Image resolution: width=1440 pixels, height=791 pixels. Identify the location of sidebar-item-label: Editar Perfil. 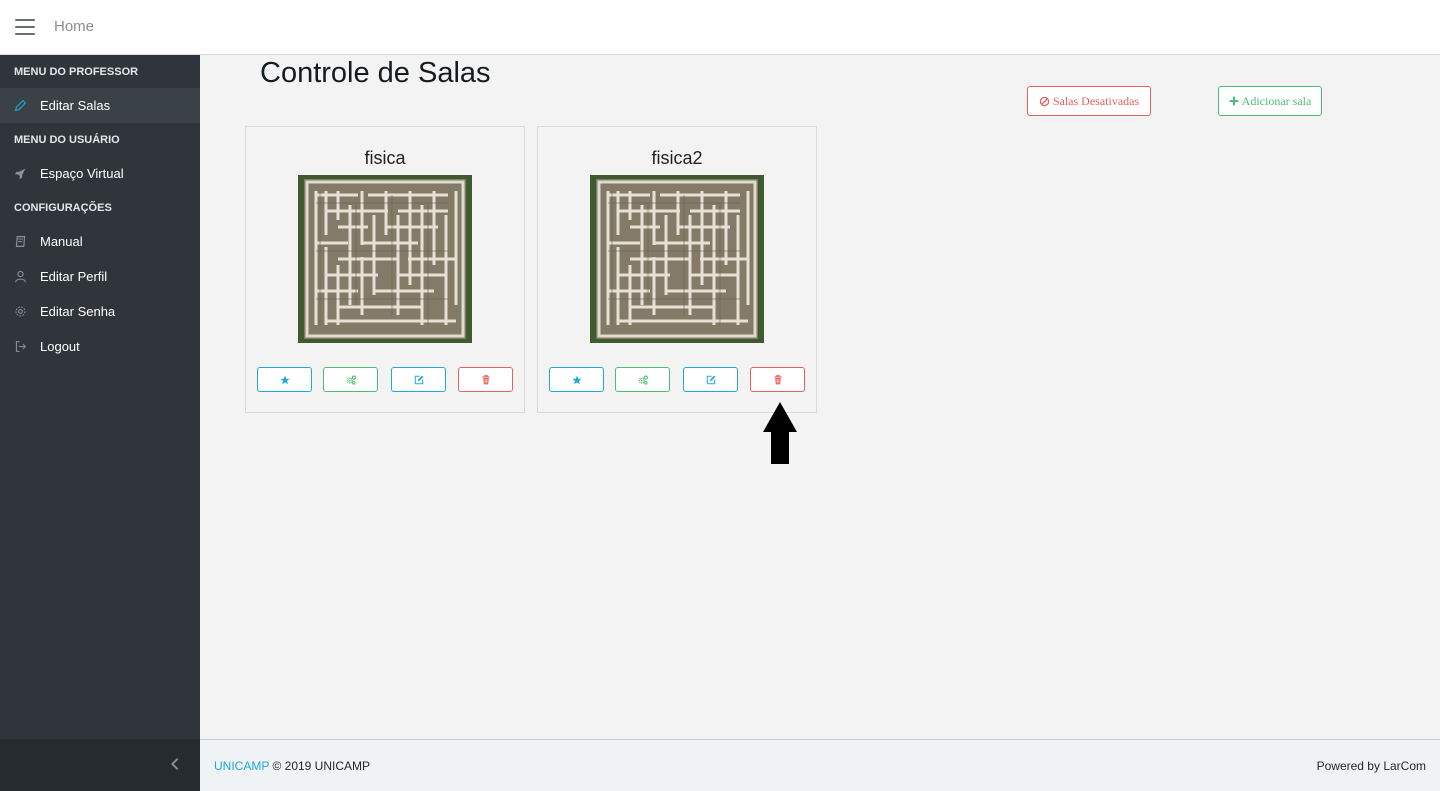
(74, 276).